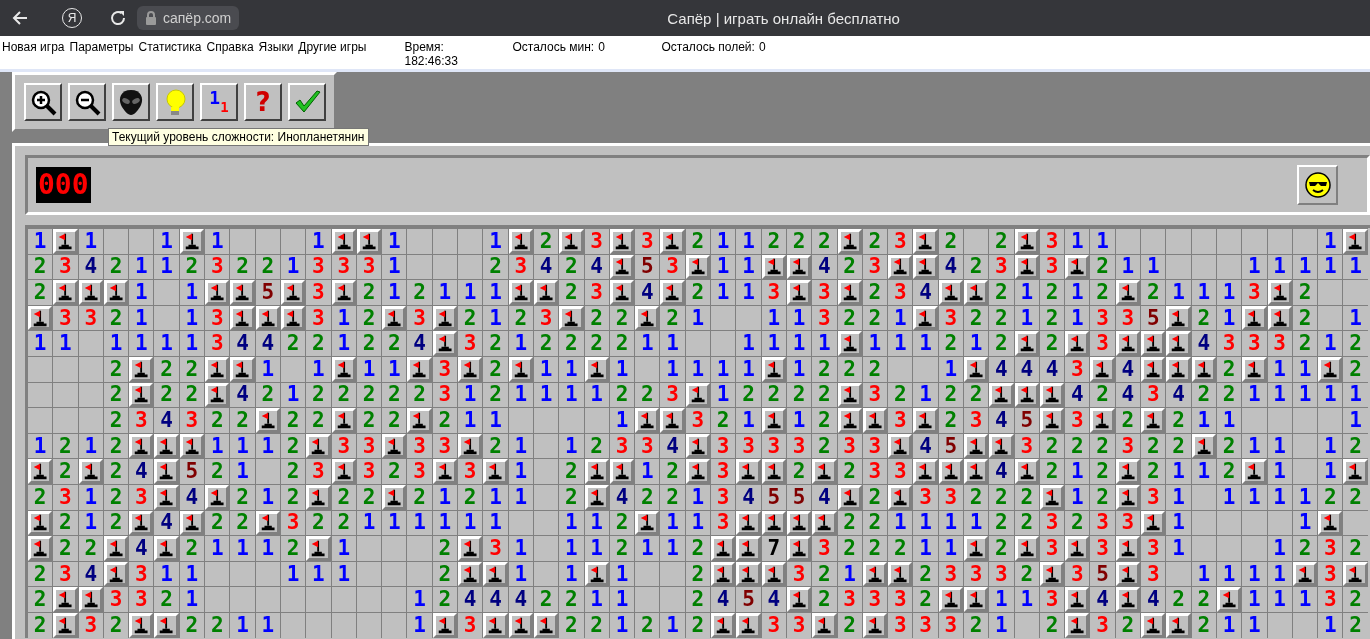 The width and height of the screenshot is (1370, 639). What do you see at coordinates (332, 47) in the screenshot?
I see `menu-item: Другие игры` at bounding box center [332, 47].